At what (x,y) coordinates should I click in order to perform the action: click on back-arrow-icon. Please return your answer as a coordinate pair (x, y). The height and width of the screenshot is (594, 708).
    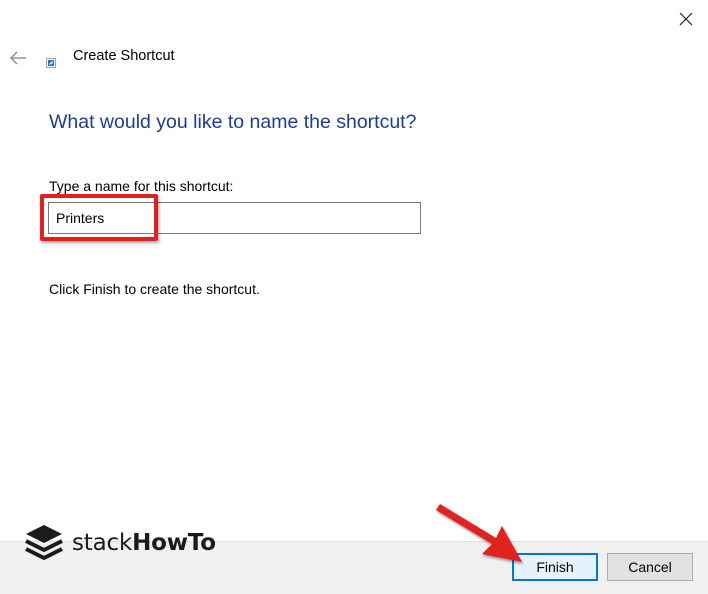
    Looking at the image, I should click on (18, 58).